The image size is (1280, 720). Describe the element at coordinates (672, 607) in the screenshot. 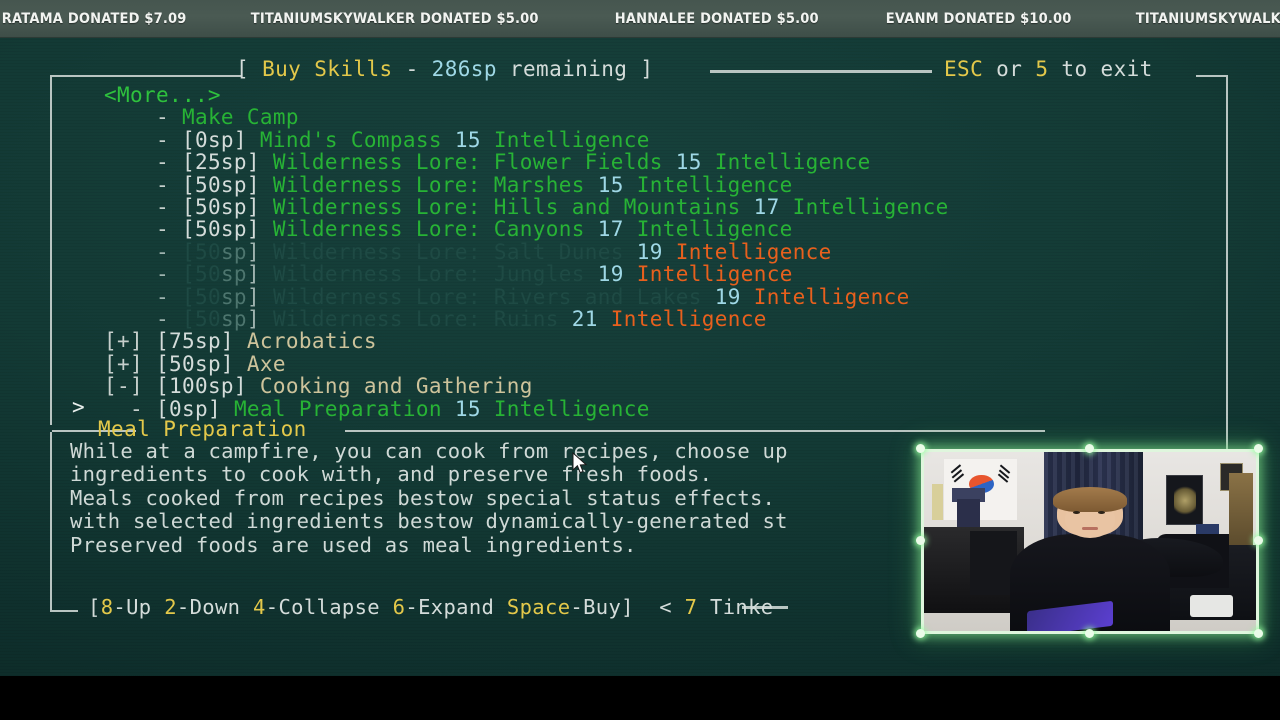

I see `footer-next-arrow: <` at that location.